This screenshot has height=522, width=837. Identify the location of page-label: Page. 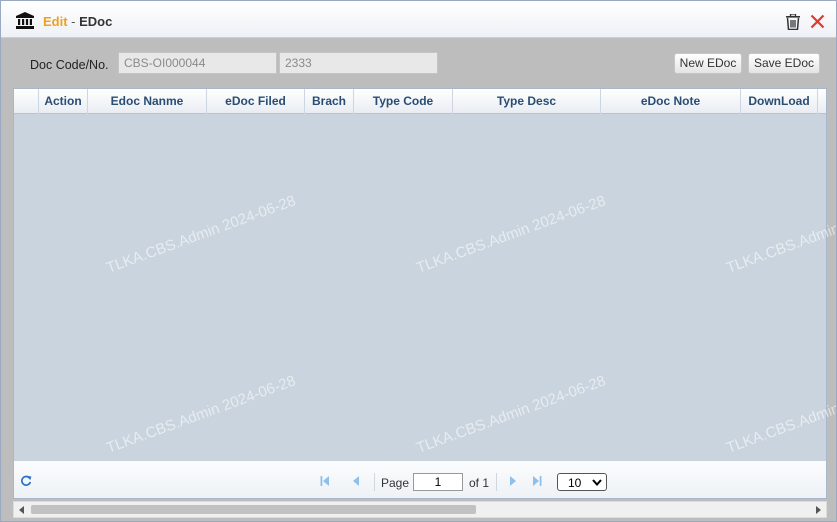
(395, 483).